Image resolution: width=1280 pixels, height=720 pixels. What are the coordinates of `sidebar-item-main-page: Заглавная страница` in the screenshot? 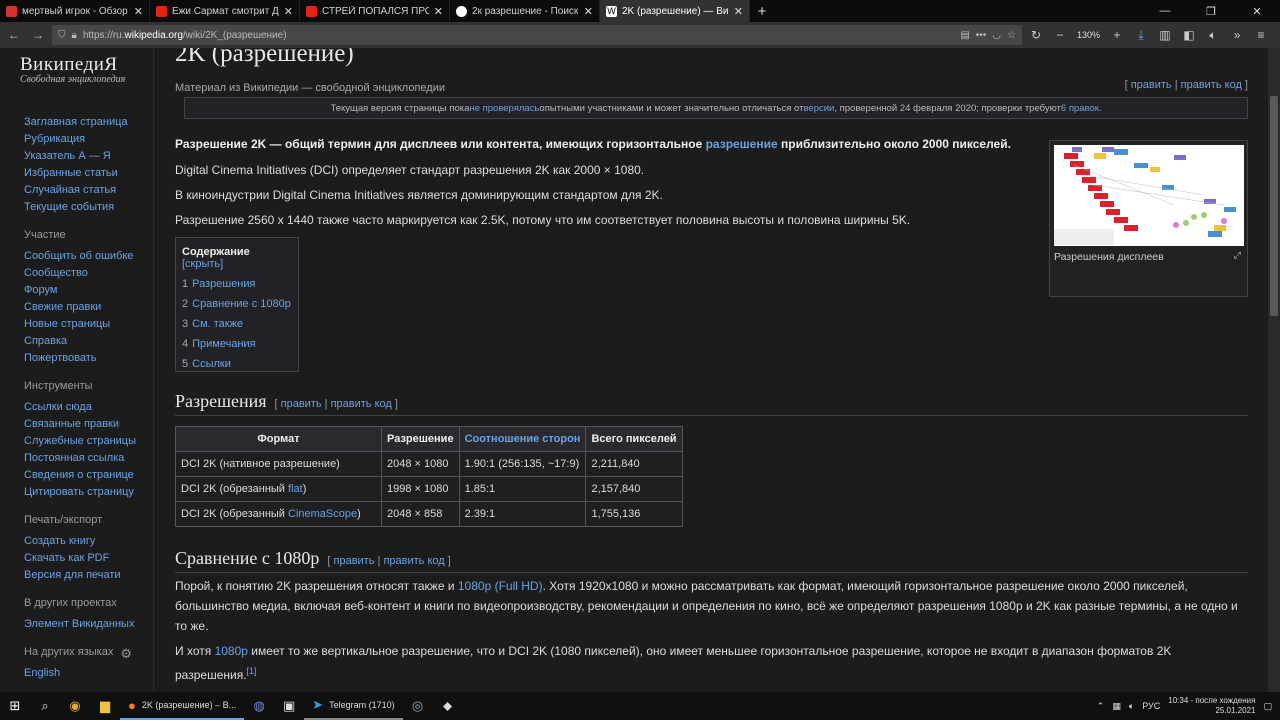 It's located at (87, 122).